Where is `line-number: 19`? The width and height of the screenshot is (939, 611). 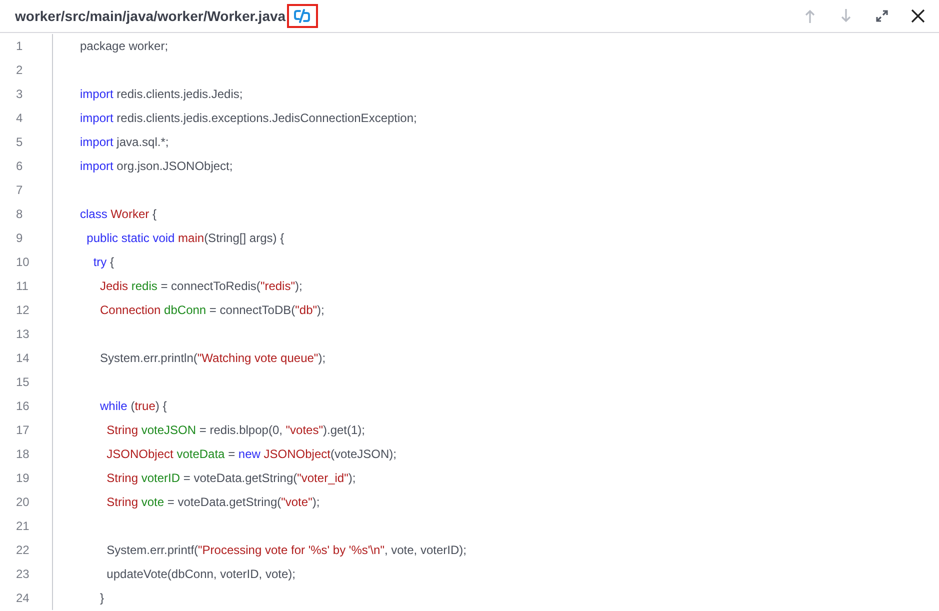 line-number: 19 is located at coordinates (23, 478).